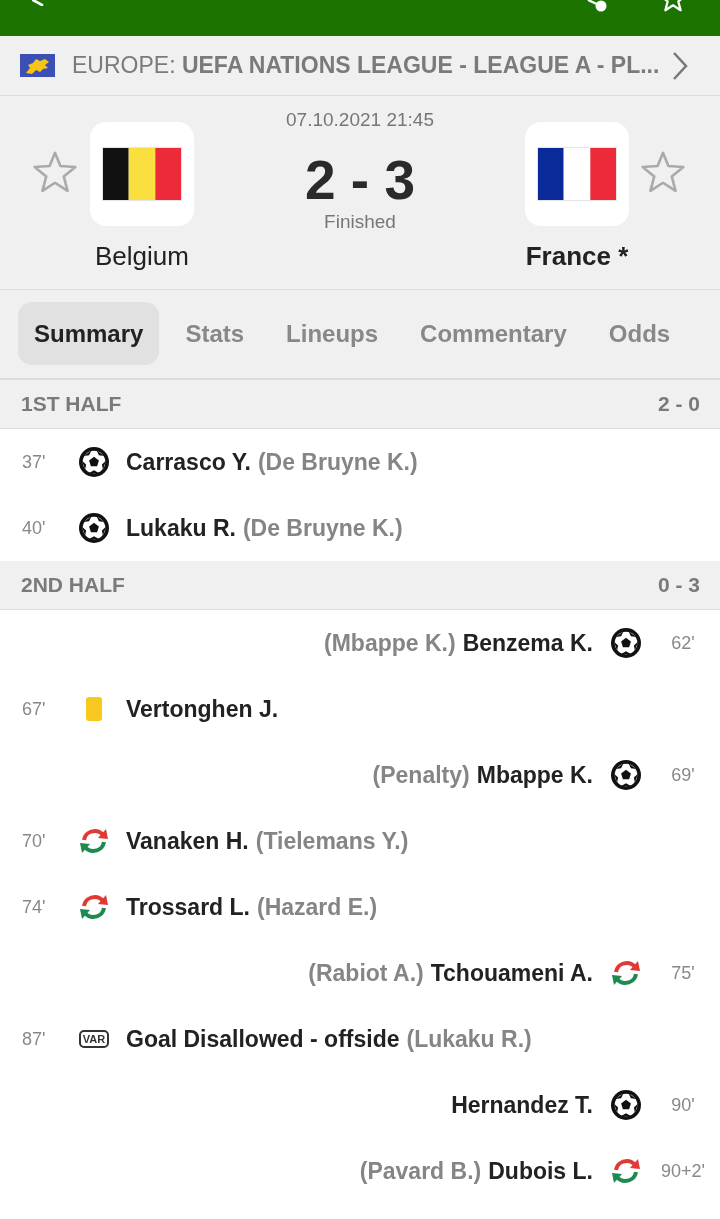 The height and width of the screenshot is (1219, 720). I want to click on player-name: Carrasco Y., so click(188, 462).